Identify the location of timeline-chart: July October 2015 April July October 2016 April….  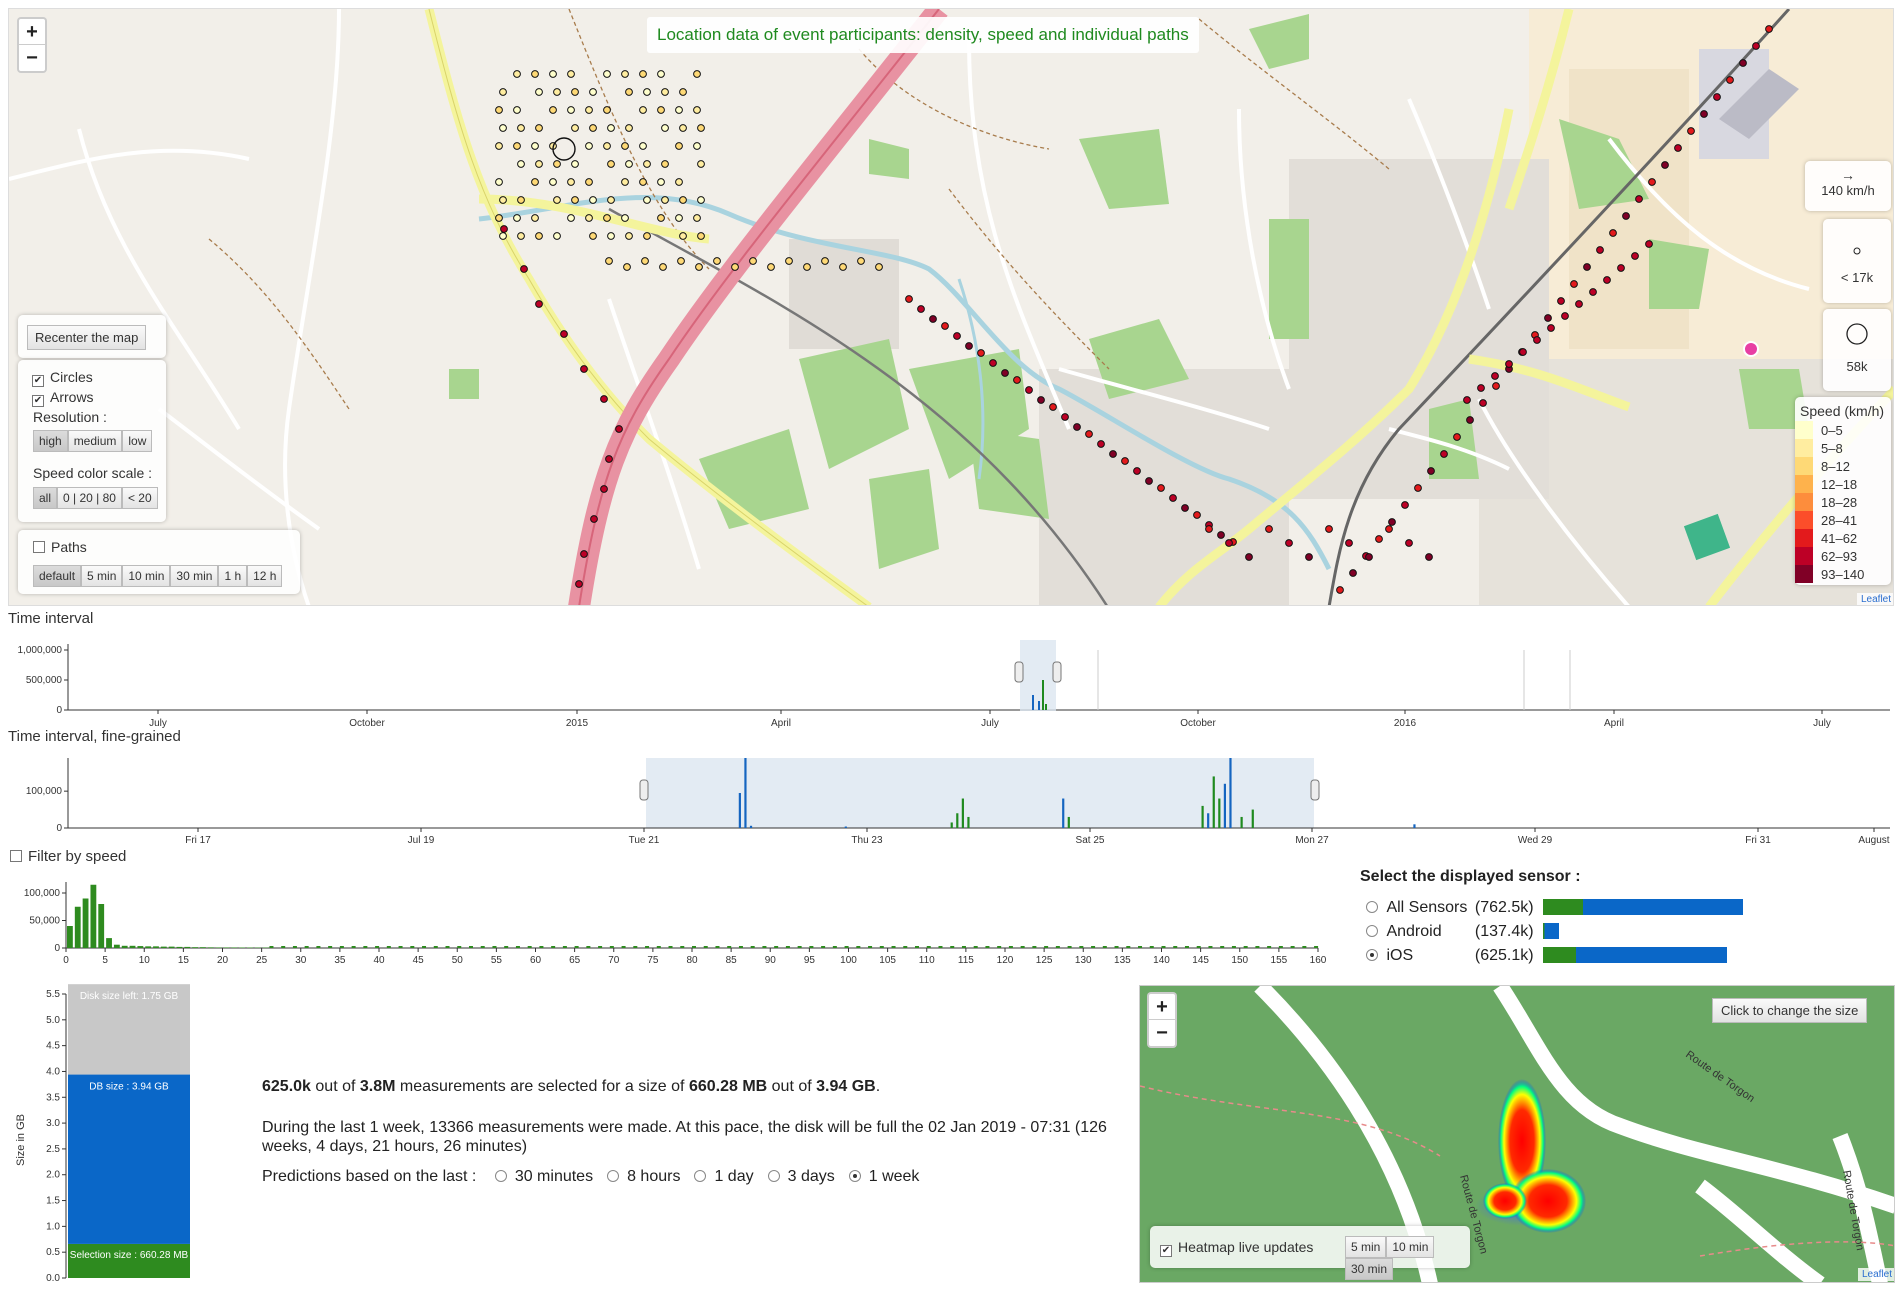
(950, 680).